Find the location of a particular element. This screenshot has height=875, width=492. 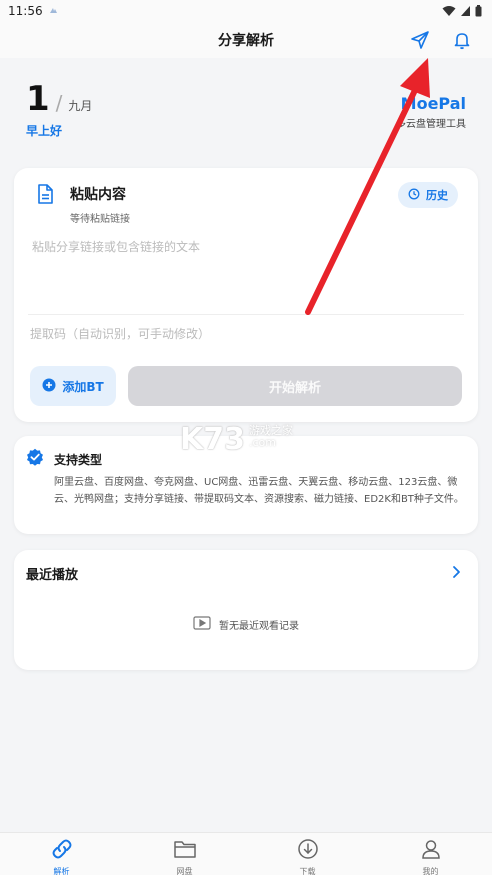

paste-header: 粘贴内容 等待粘贴链接 is located at coordinates (82, 203).